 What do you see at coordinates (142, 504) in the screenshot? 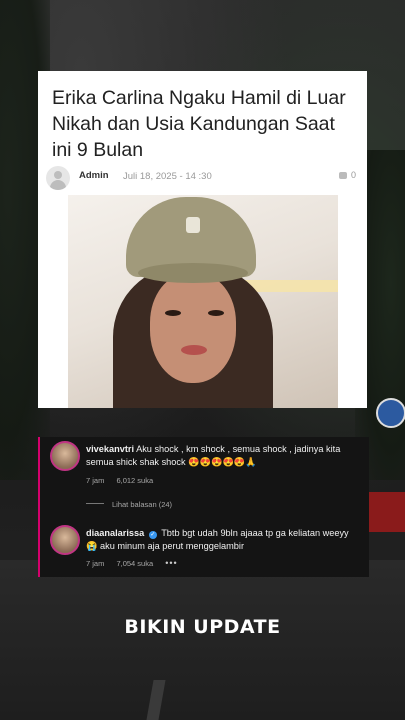
I see `view-replies-label: Lihat balasan (24)` at bounding box center [142, 504].